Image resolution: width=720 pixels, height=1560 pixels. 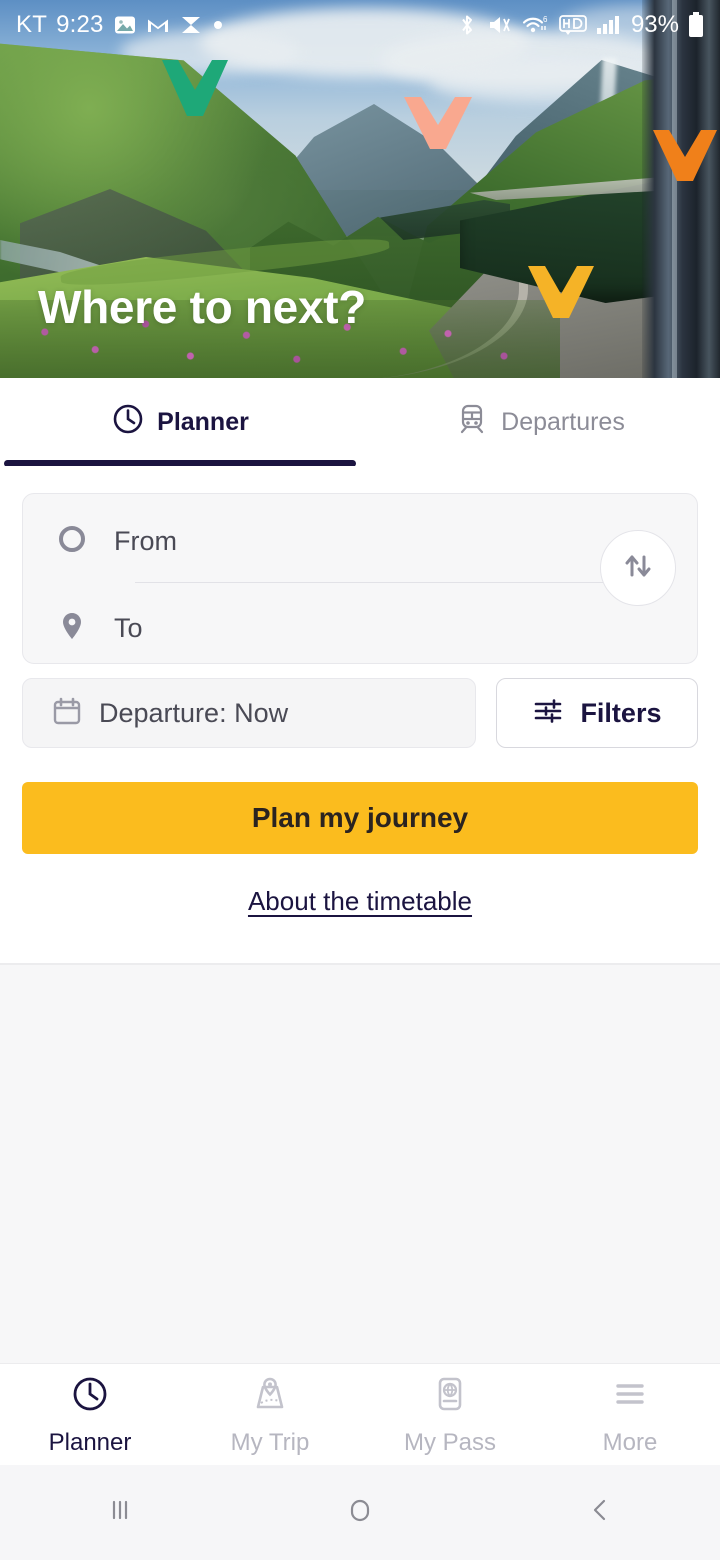 I want to click on tab-departures-label: Departures, so click(x=563, y=421).